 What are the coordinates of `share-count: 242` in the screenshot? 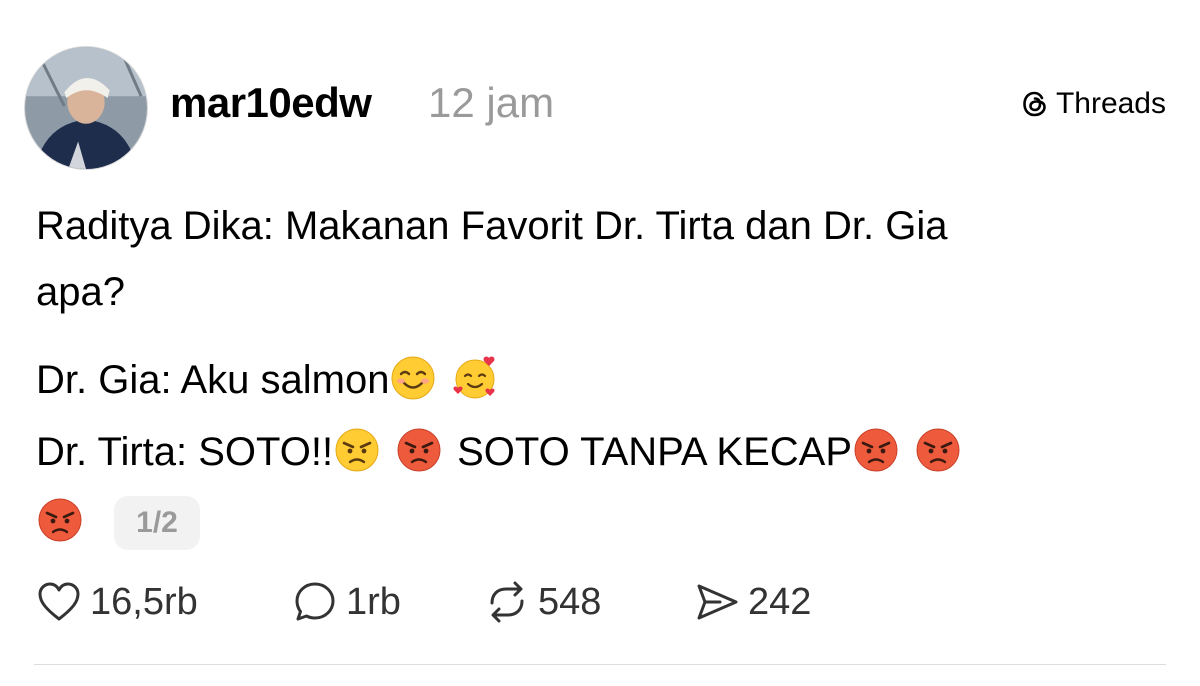 It's located at (780, 602).